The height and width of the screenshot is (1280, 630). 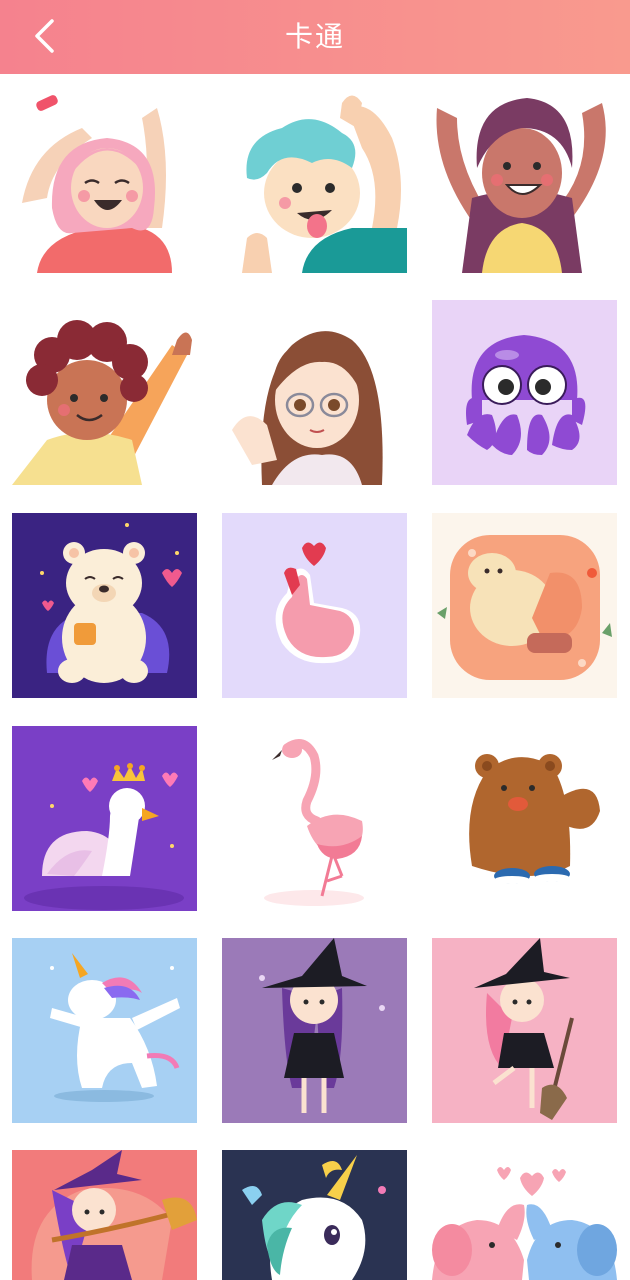 I want to click on sticker-anime-girl-glasses, so click(x=314, y=392).